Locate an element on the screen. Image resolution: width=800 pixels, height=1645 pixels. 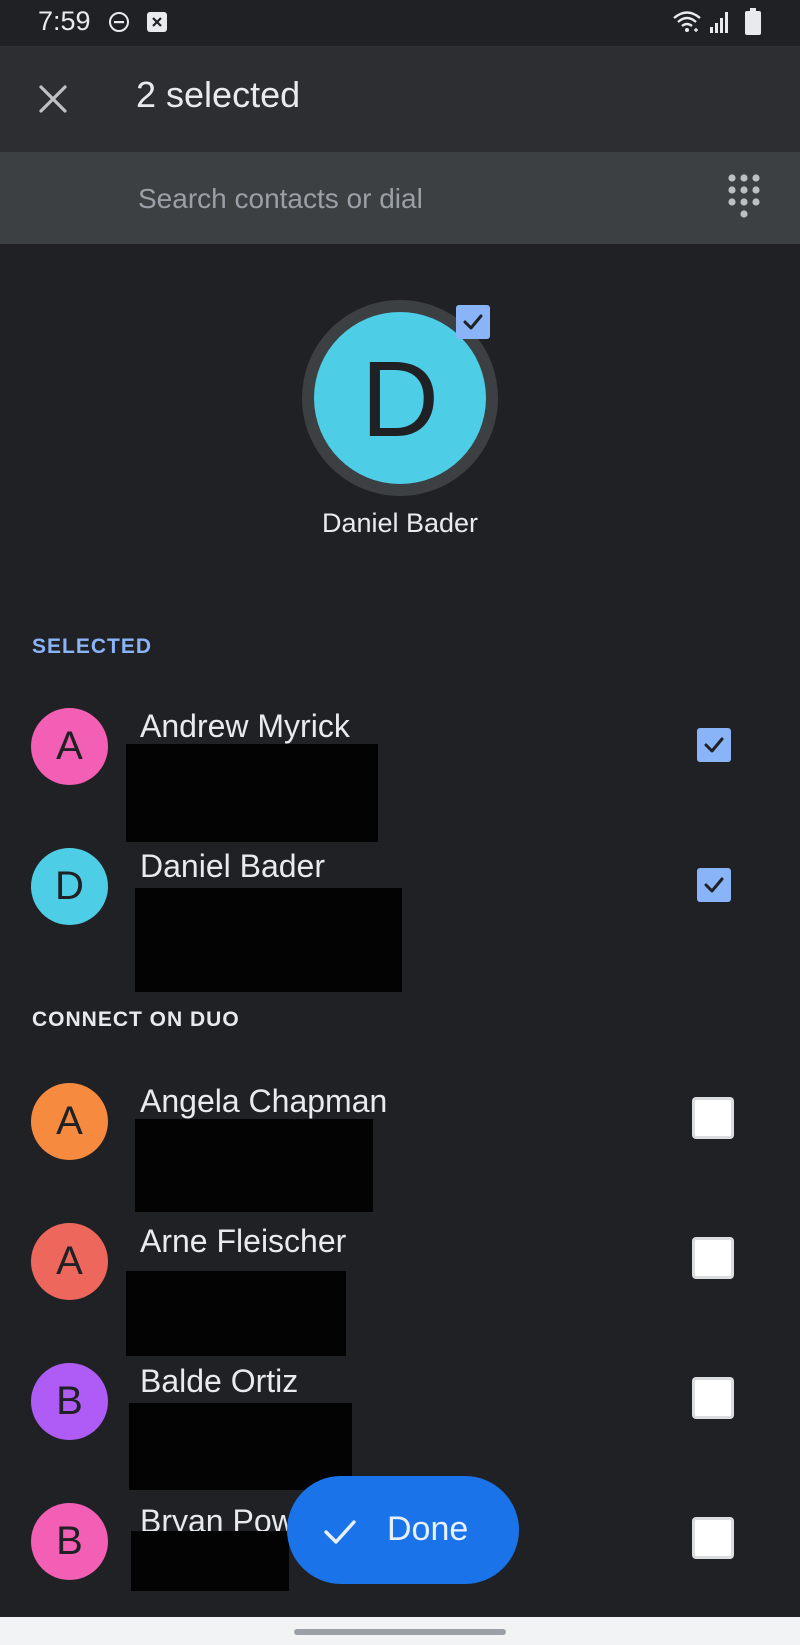
page-title: 2 selected is located at coordinates (218, 94).